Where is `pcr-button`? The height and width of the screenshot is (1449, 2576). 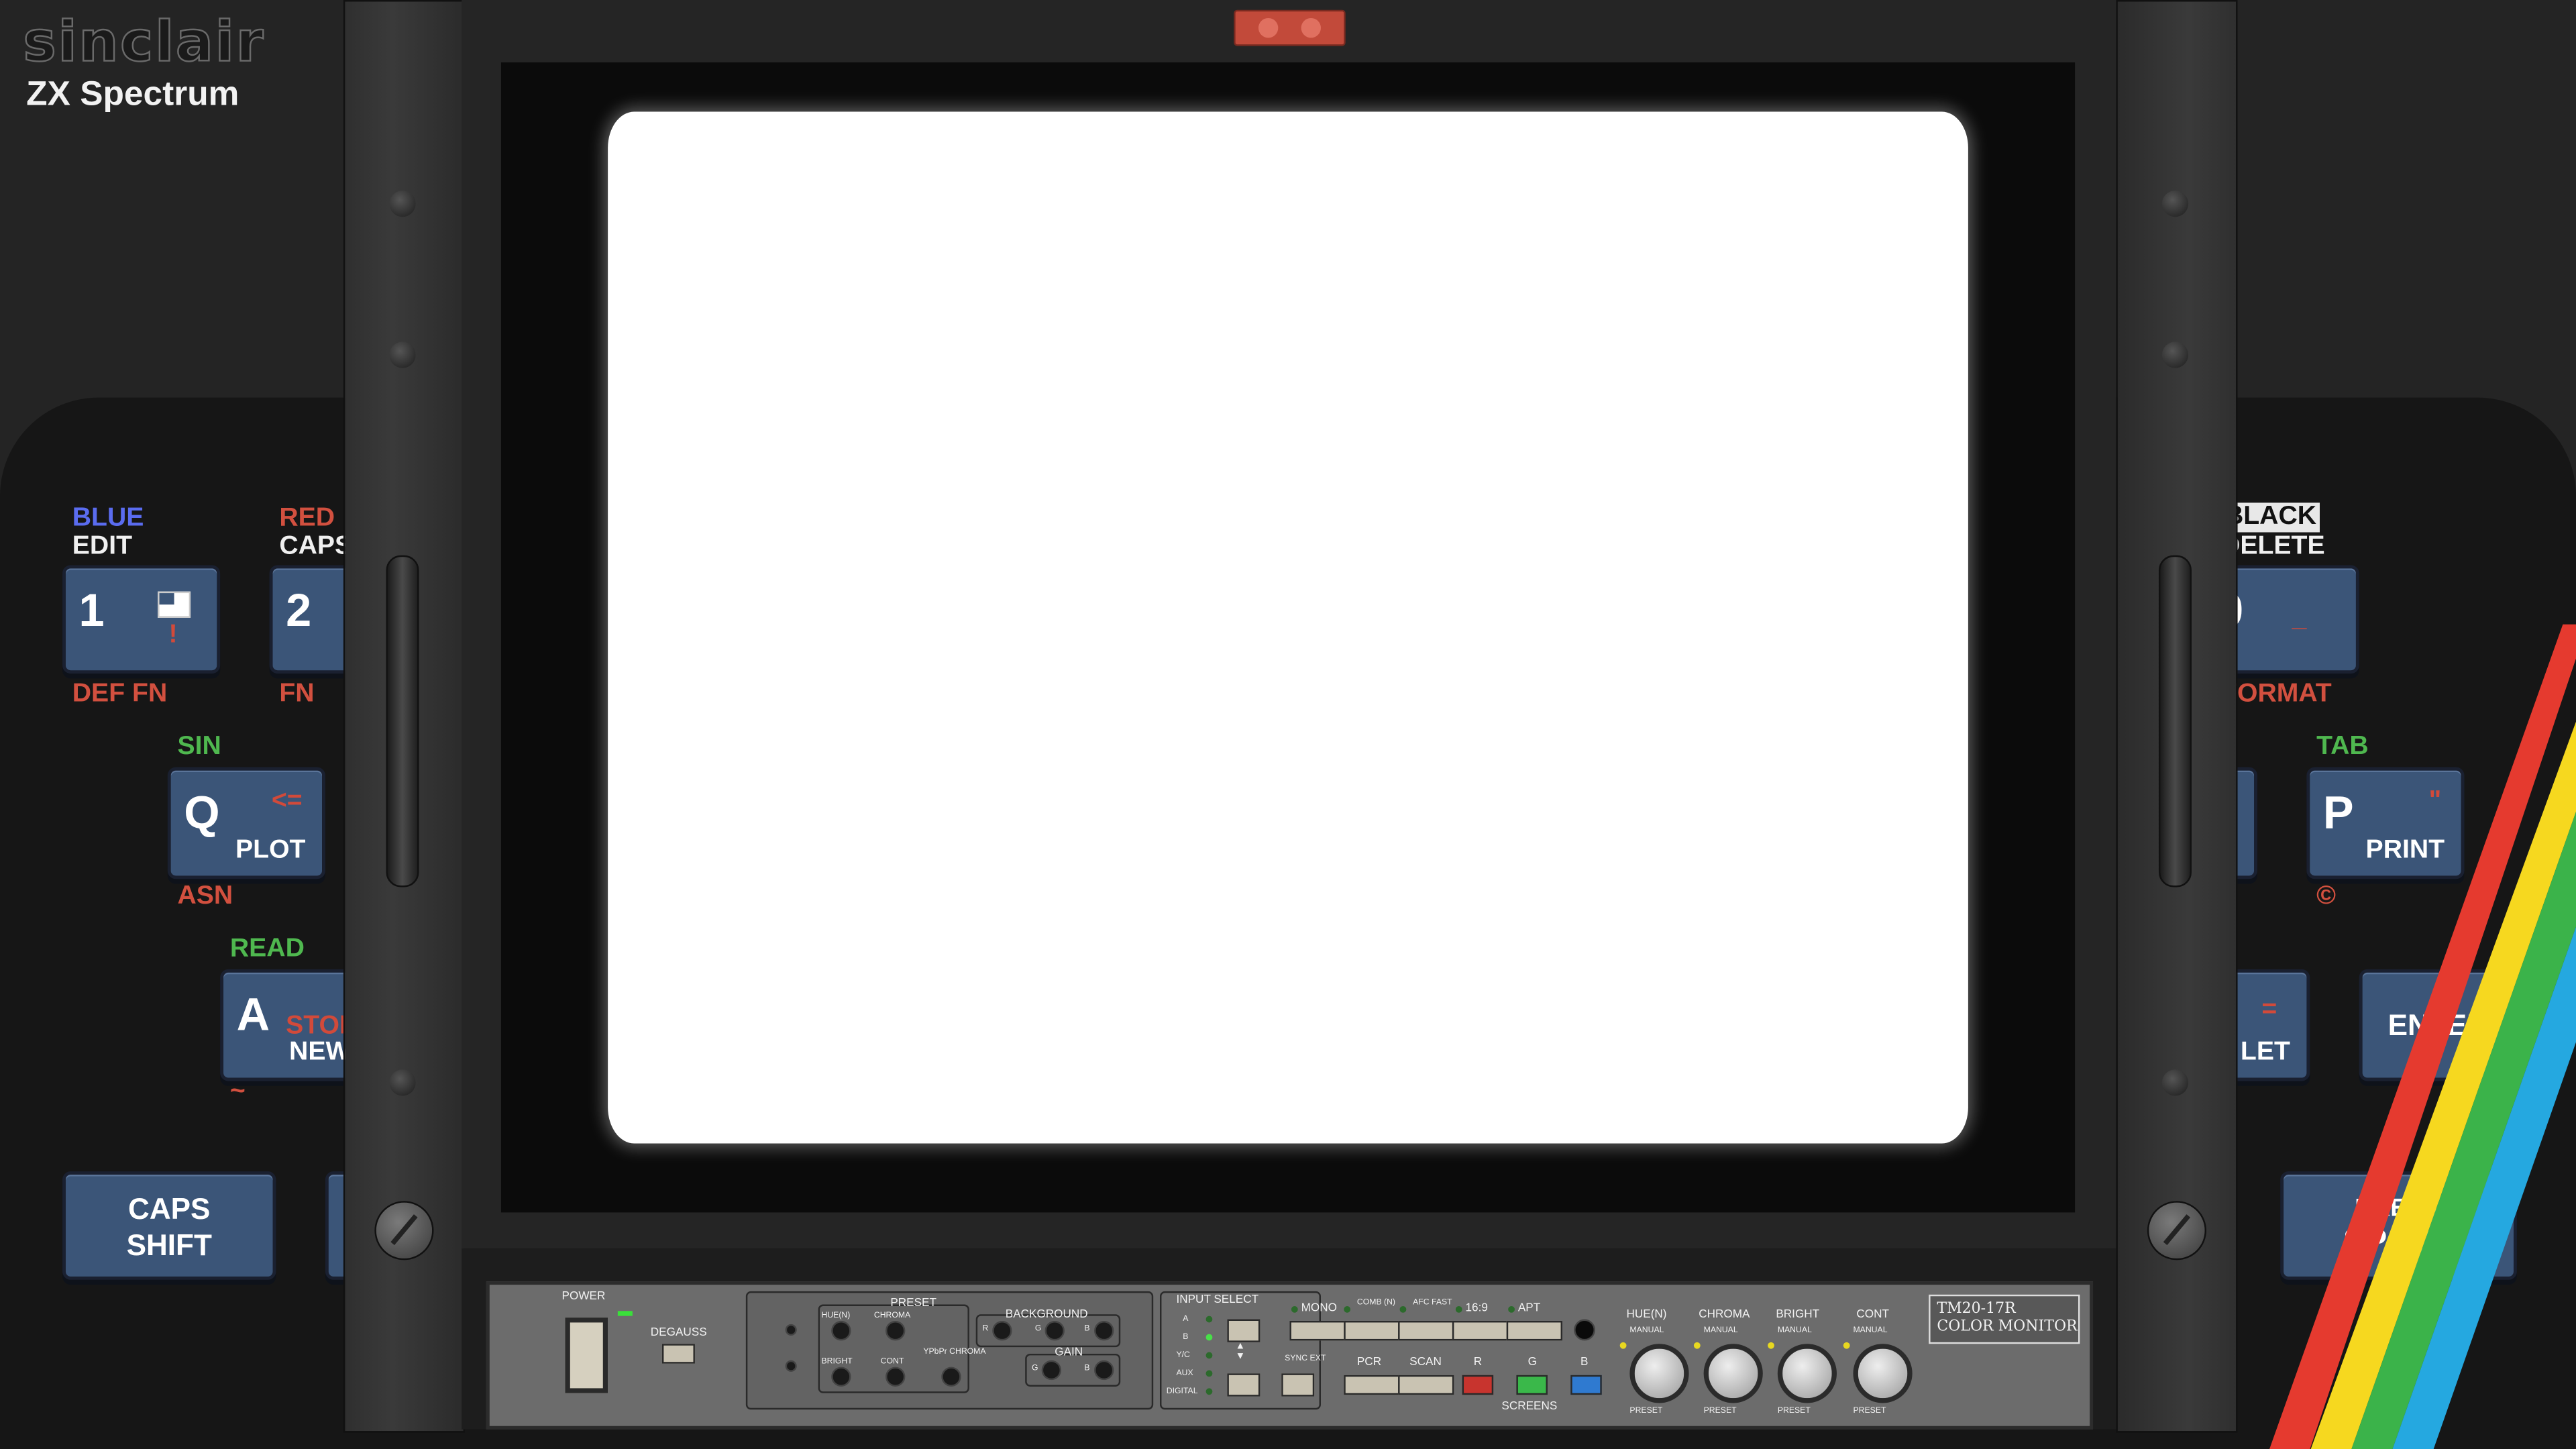 pcr-button is located at coordinates (1372, 1385).